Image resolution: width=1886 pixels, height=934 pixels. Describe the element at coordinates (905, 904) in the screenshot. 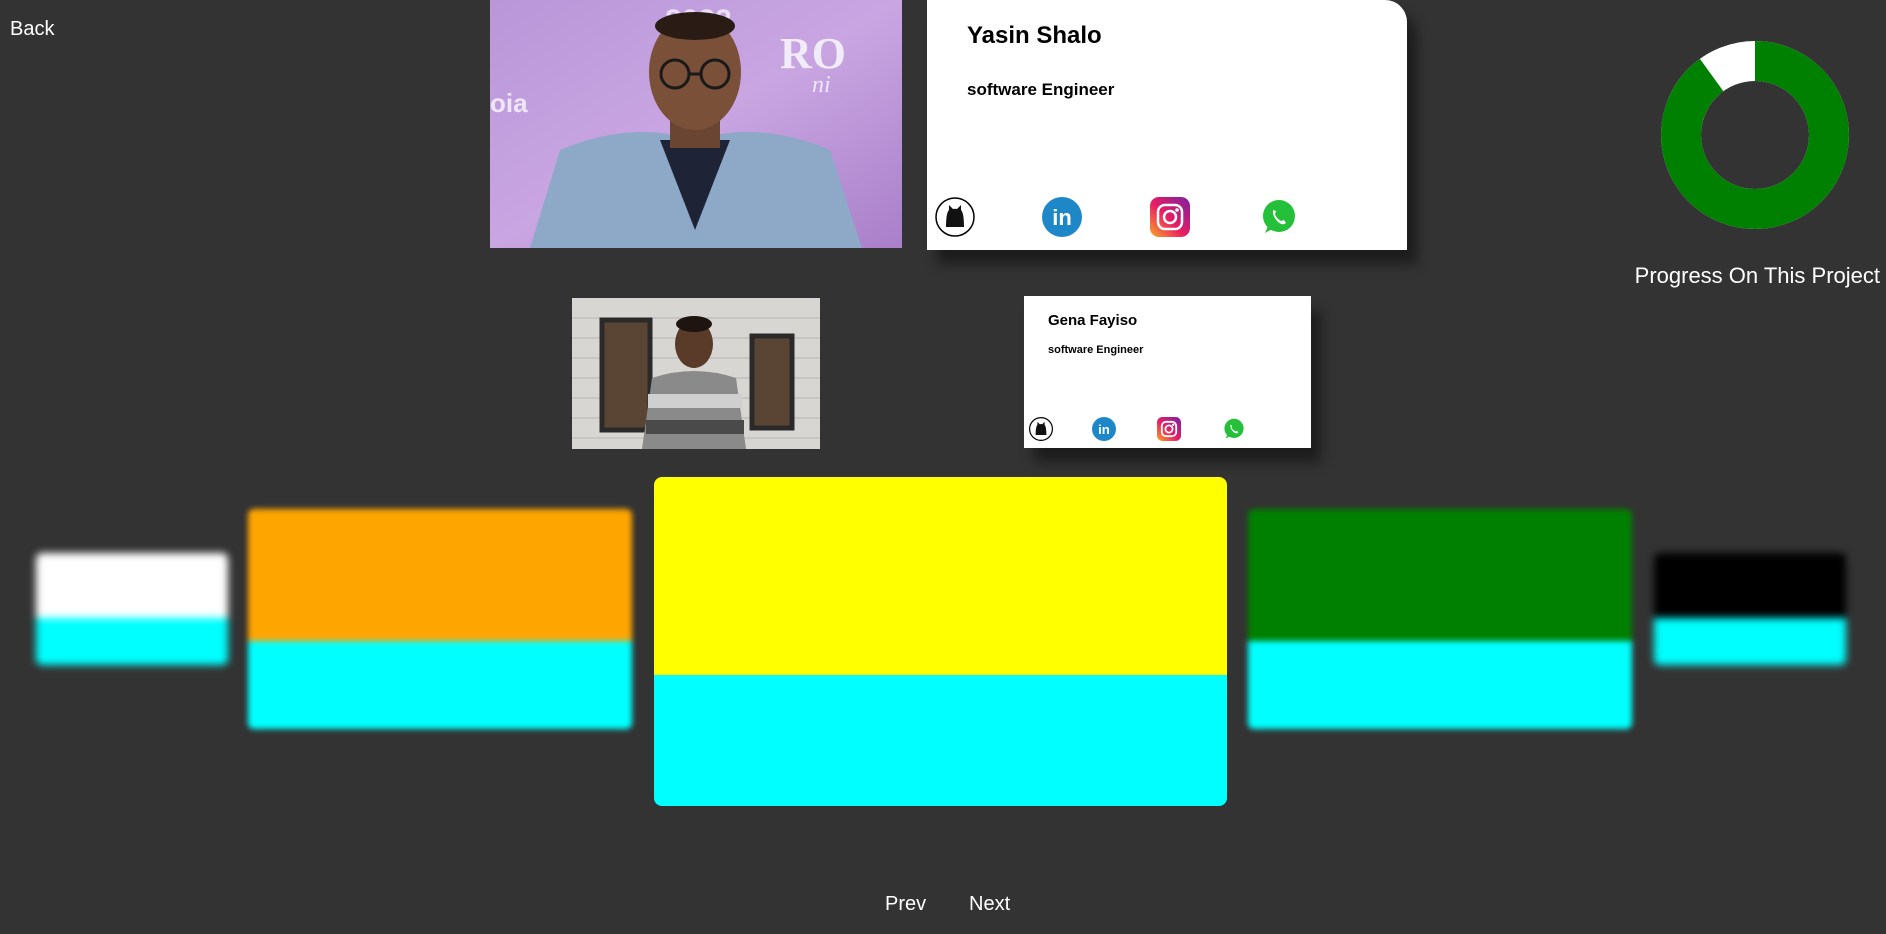

I see `prev-button: Prev` at that location.